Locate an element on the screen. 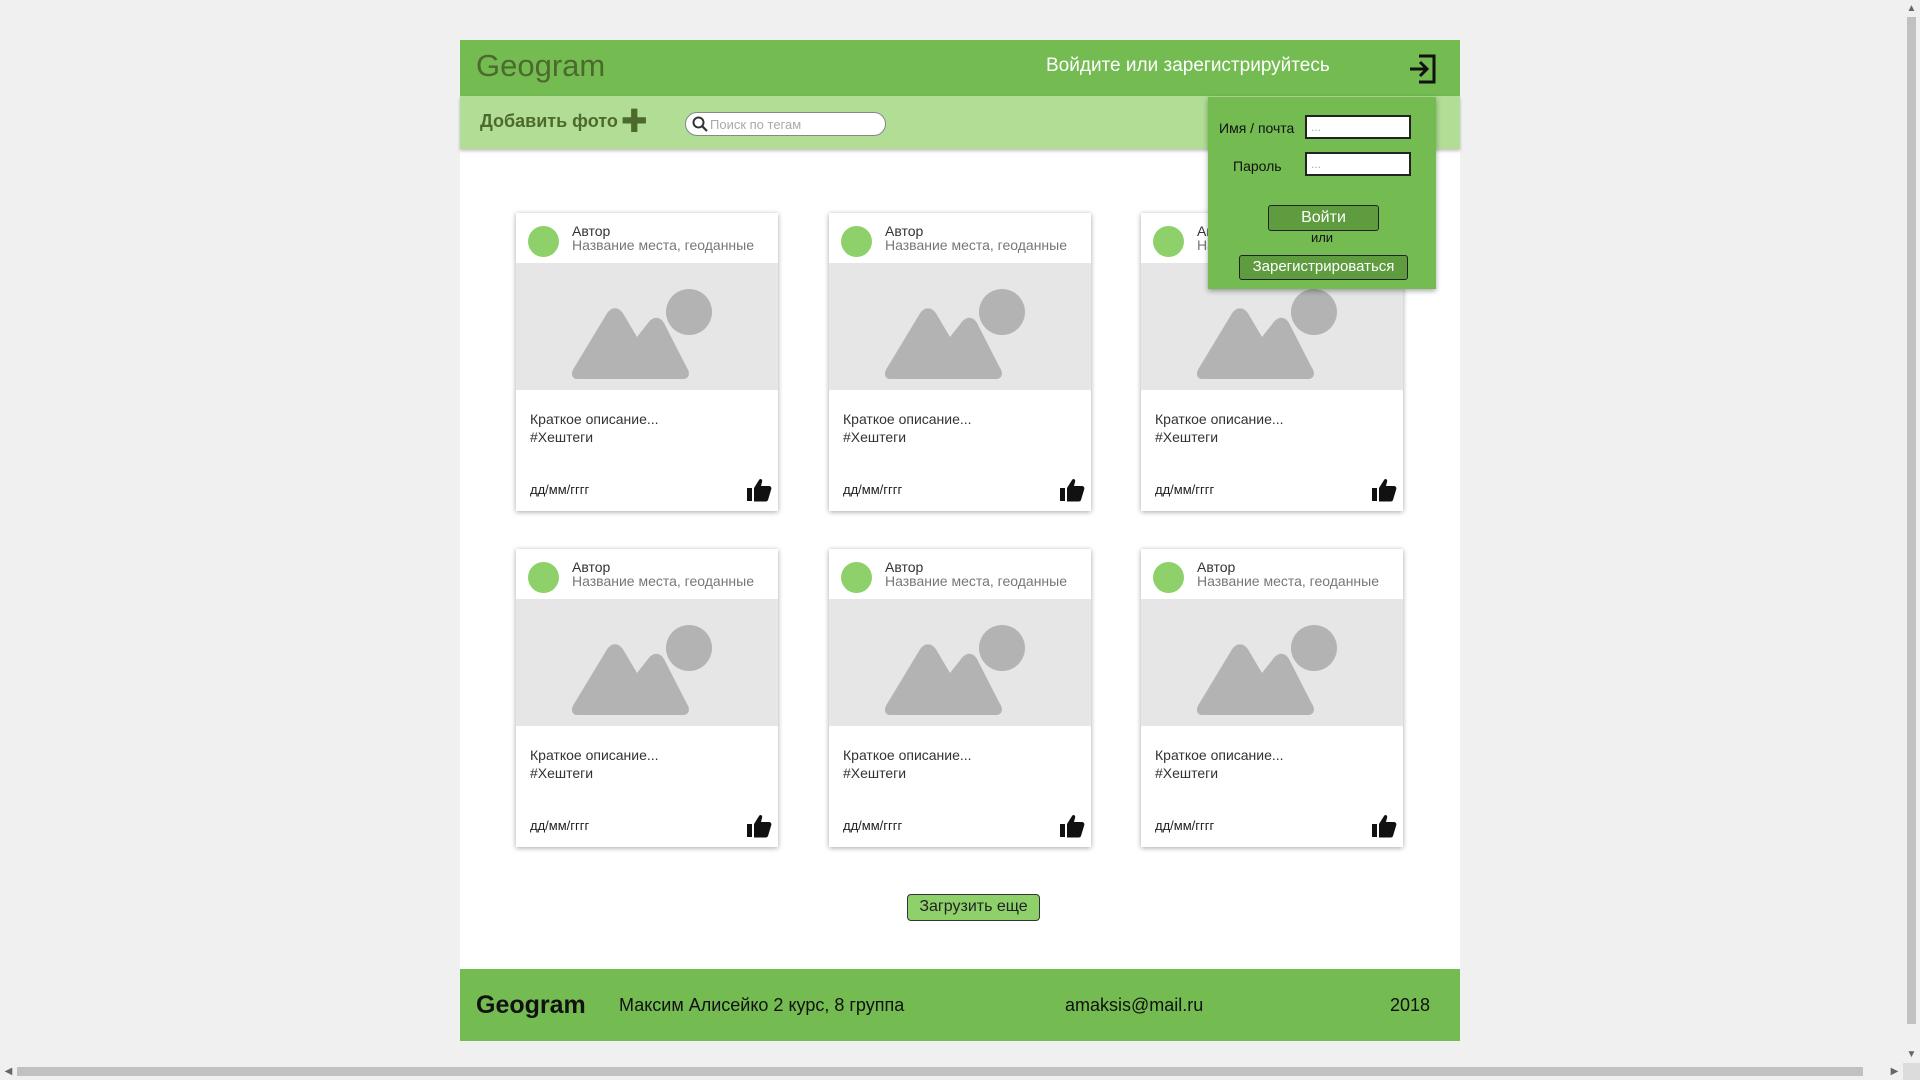 The width and height of the screenshot is (1920, 1080). add-photo-button: Добавить фото ✚ is located at coordinates (564, 121).